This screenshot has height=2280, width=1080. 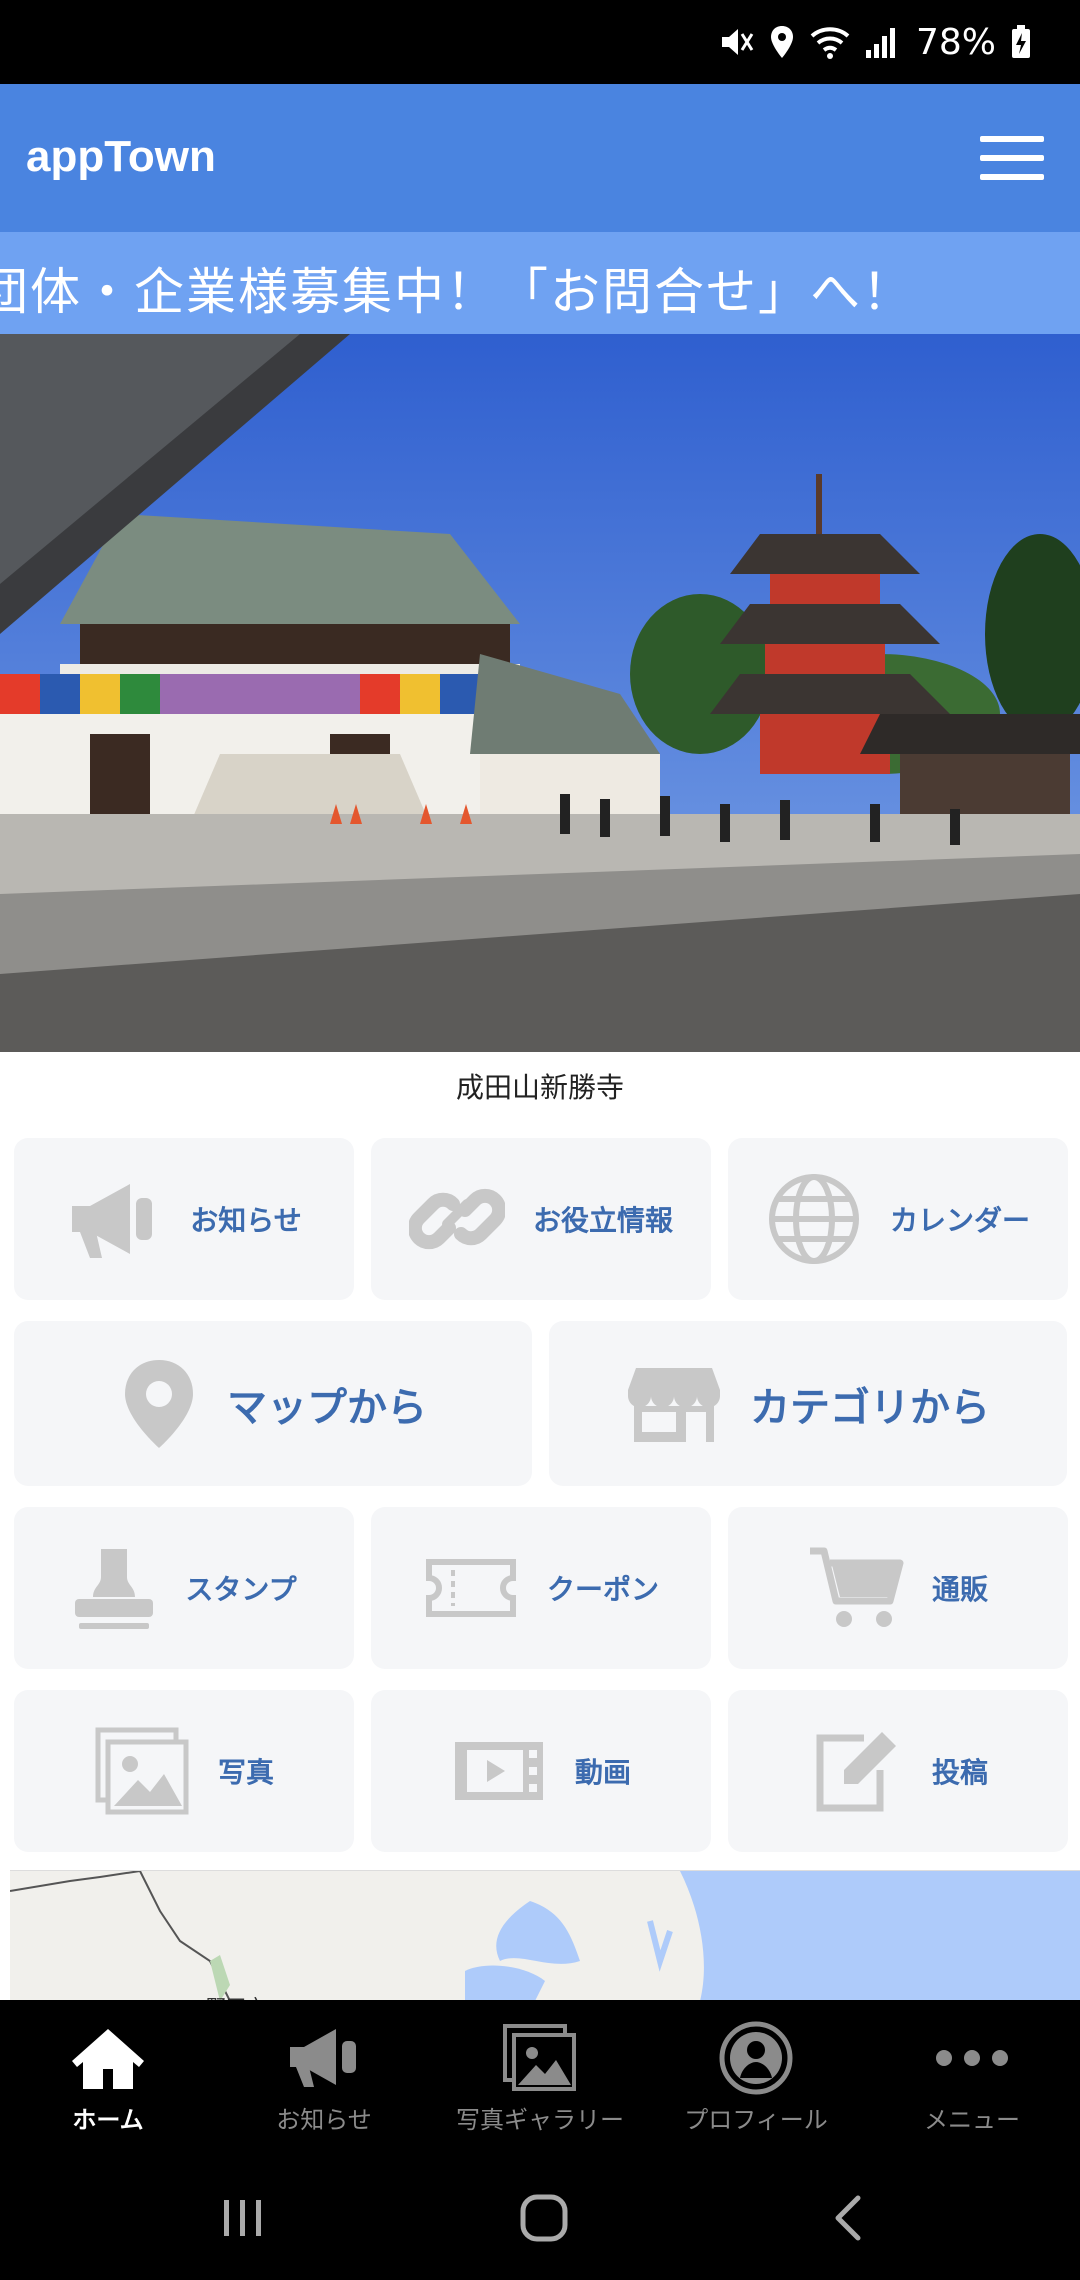 I want to click on battery-icon, so click(x=1021, y=42).